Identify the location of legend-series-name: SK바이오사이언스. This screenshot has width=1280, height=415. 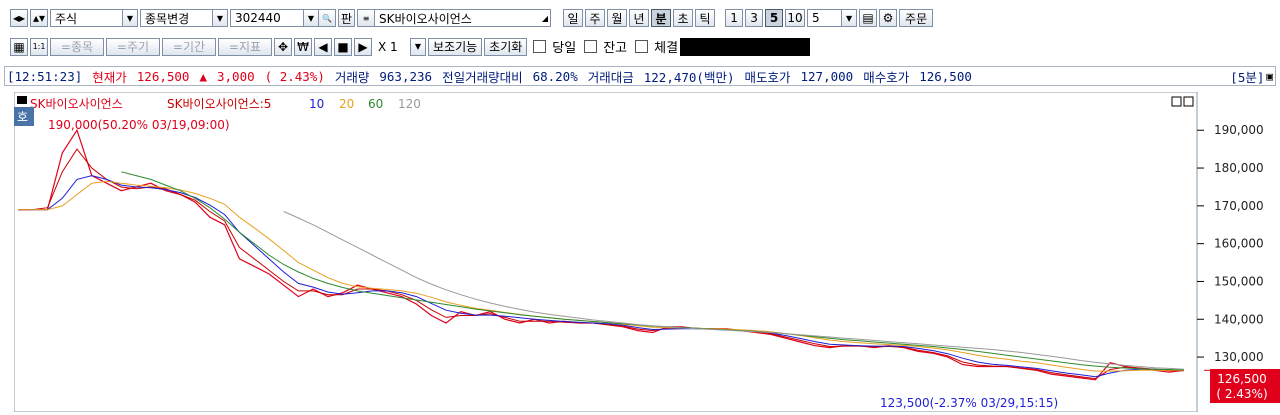
(76, 104).